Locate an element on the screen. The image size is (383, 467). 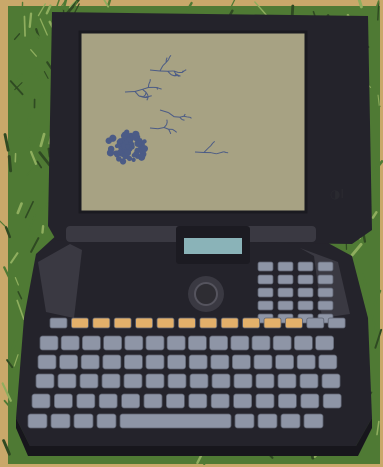
status-lcd is located at coordinates (213, 246).